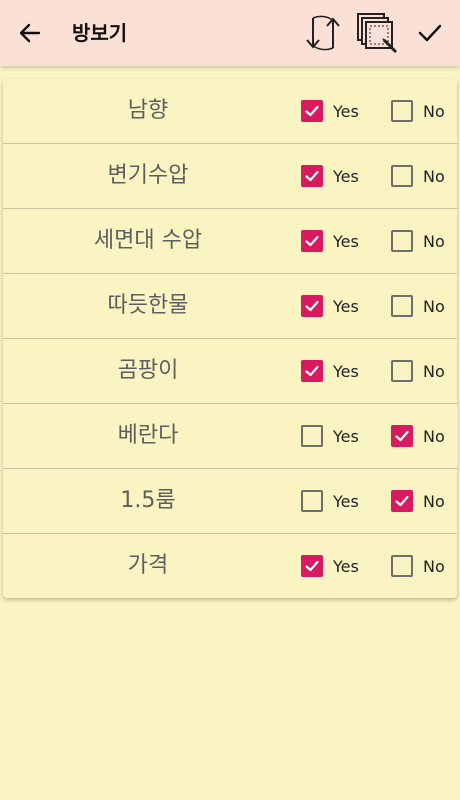  What do you see at coordinates (148, 305) in the screenshot?
I see `item-label: 따듯한물` at bounding box center [148, 305].